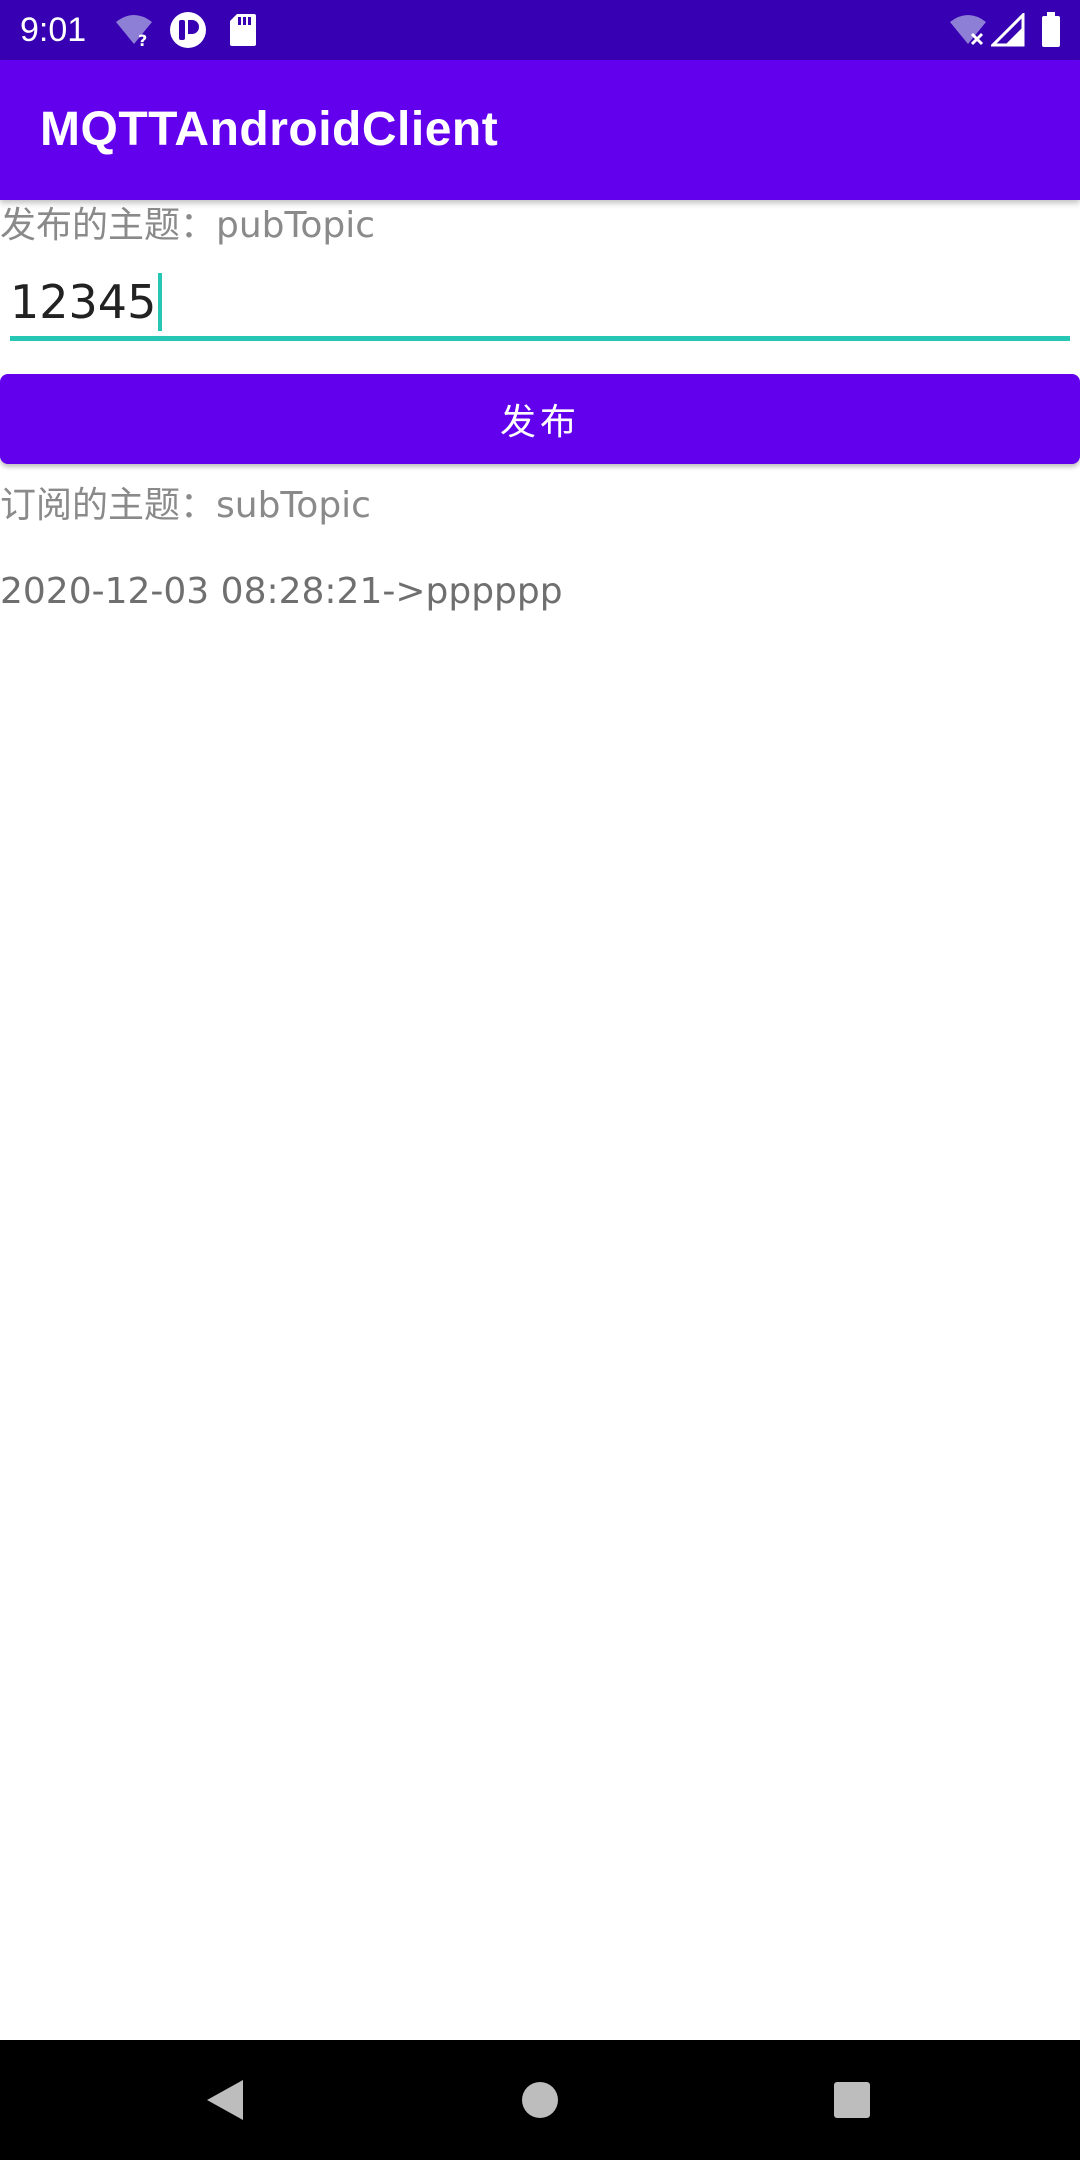 This screenshot has height=2160, width=1080. What do you see at coordinates (540, 419) in the screenshot?
I see `publish-button: 发布` at bounding box center [540, 419].